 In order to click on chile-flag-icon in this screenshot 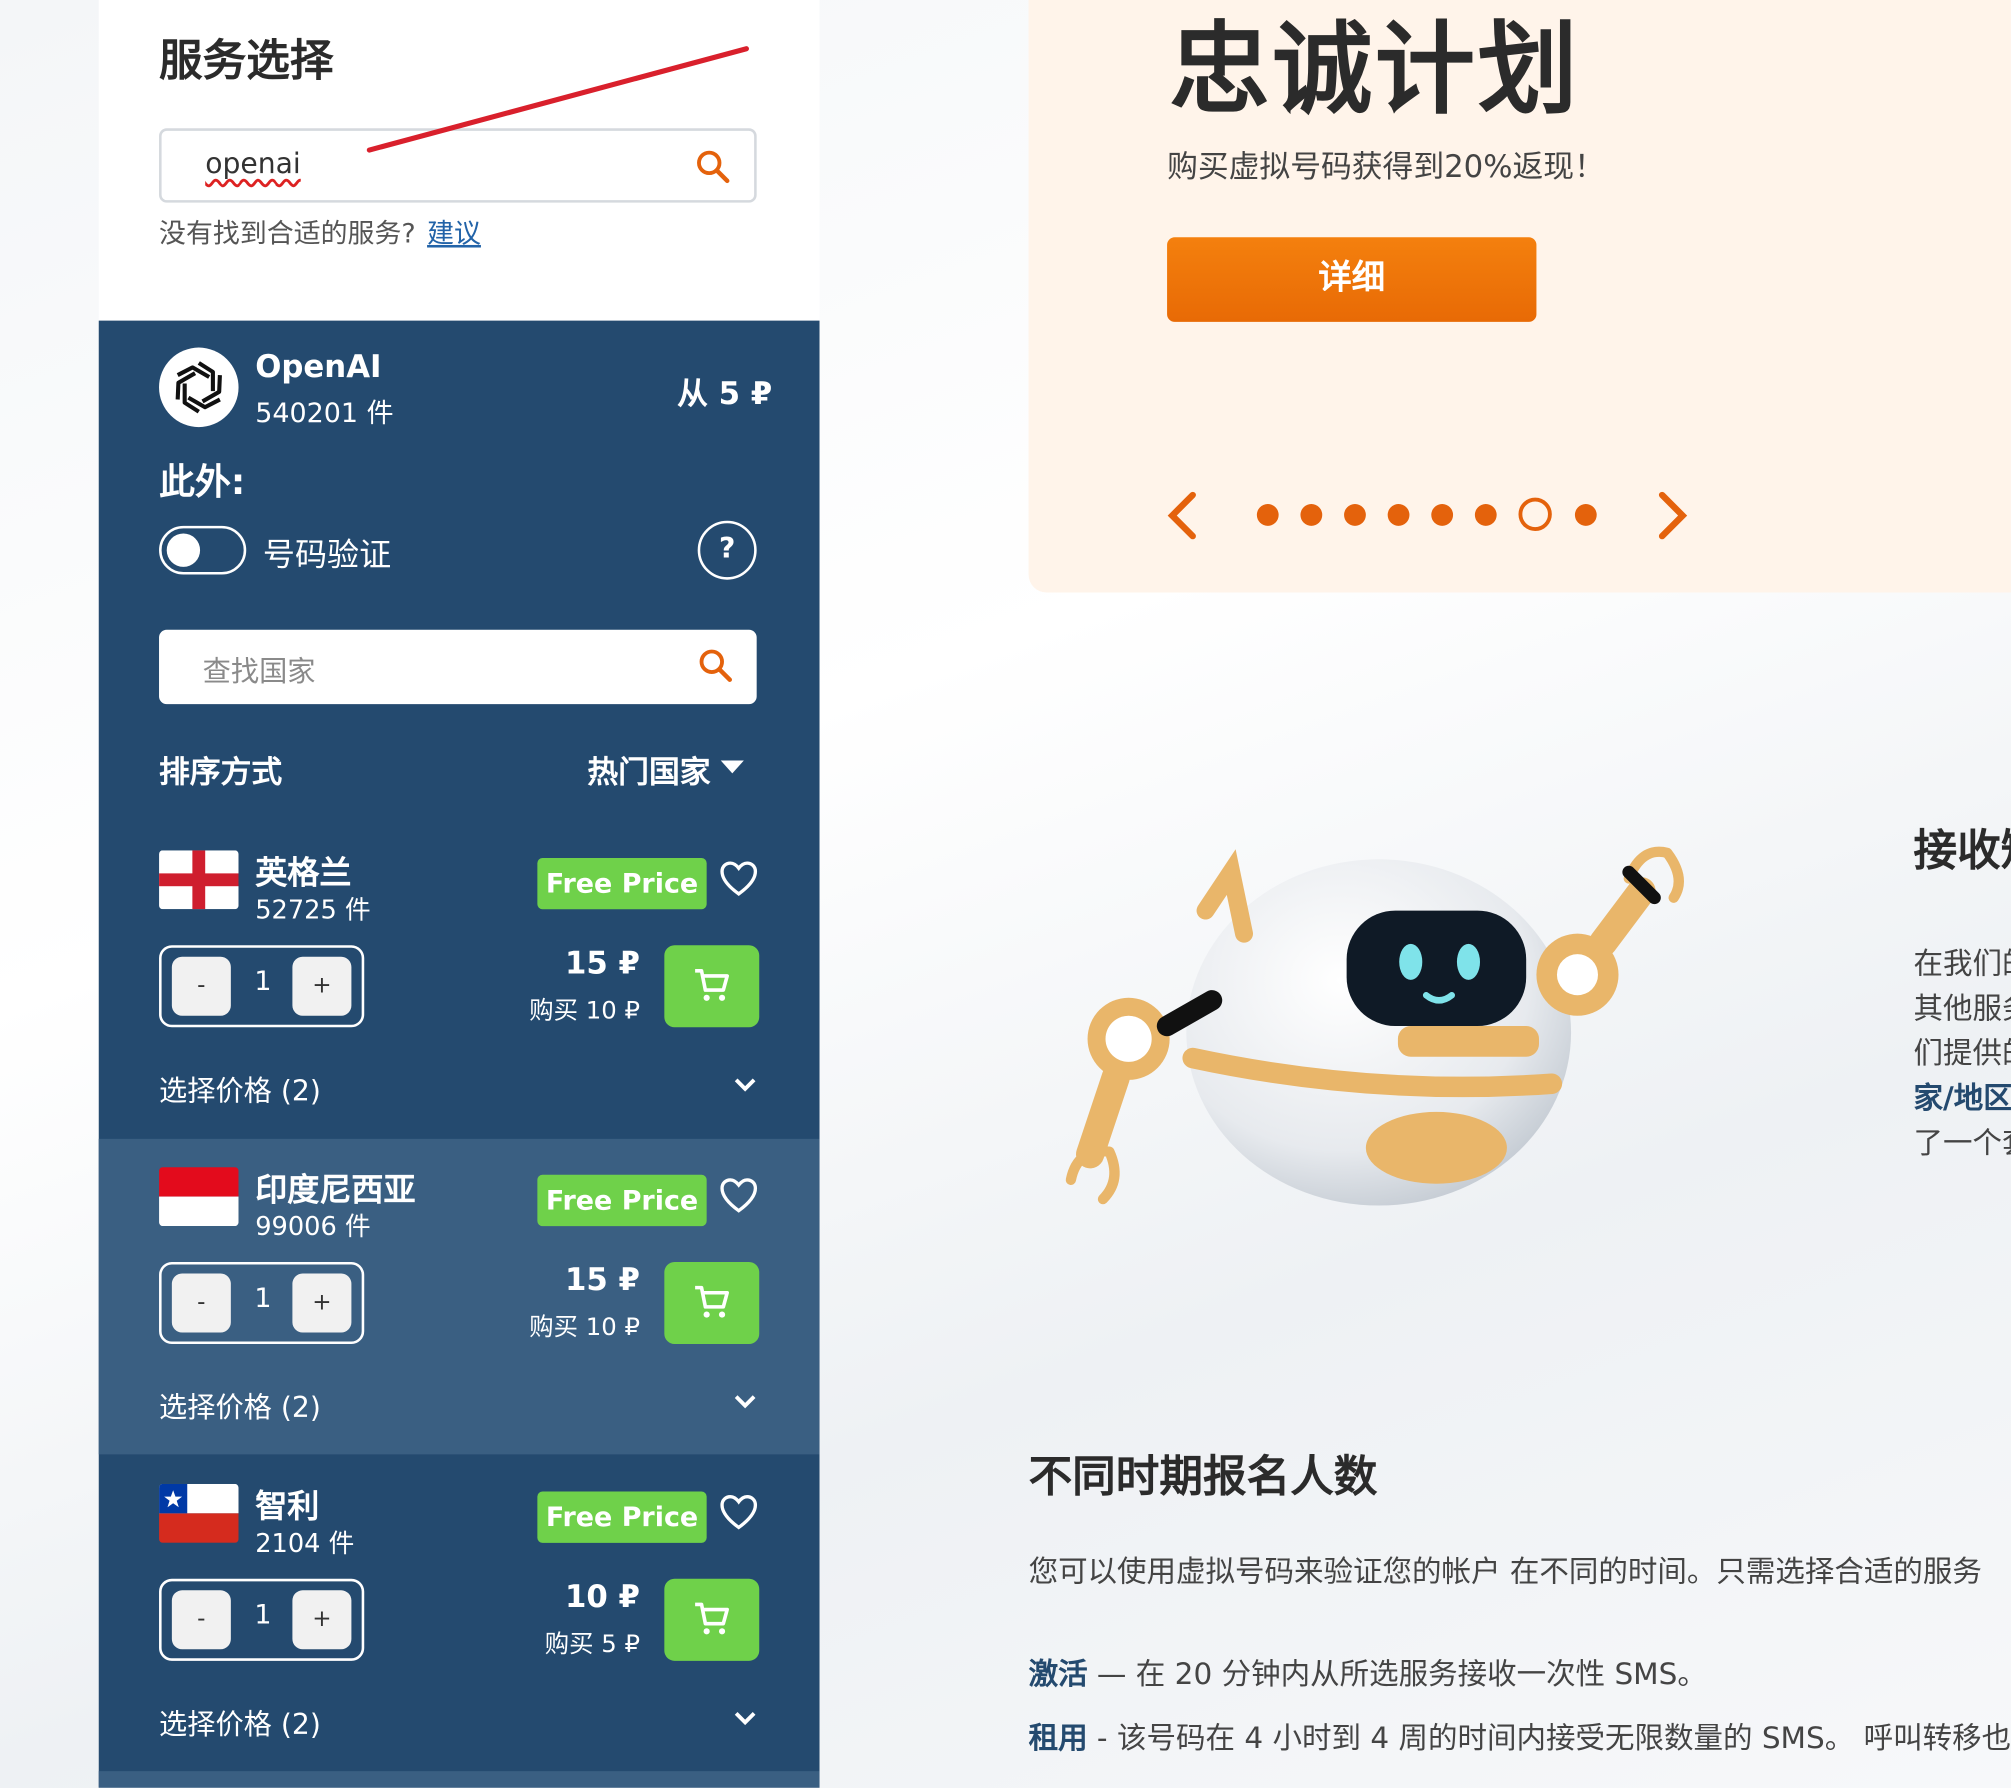, I will do `click(199, 1513)`.